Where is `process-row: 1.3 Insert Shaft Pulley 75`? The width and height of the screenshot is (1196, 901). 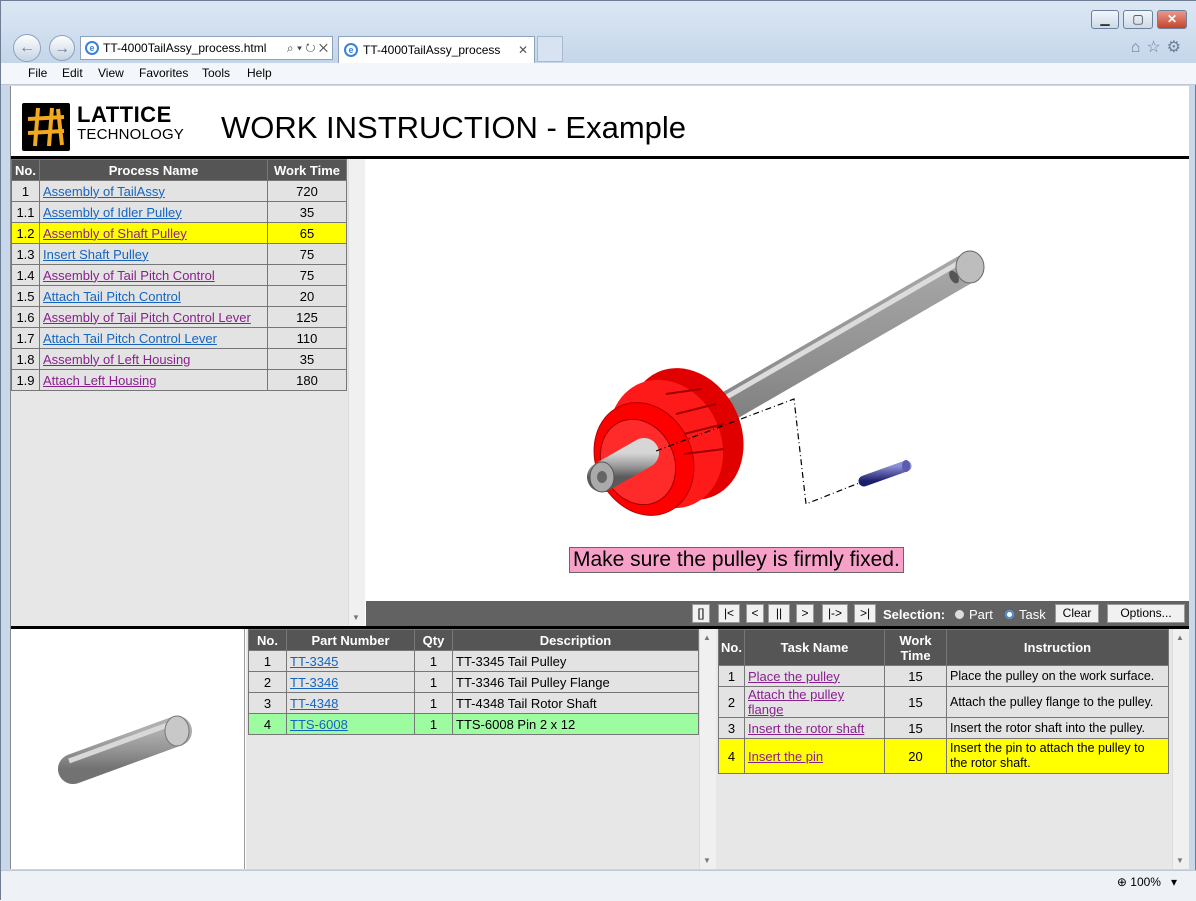 process-row: 1.3 Insert Shaft Pulley 75 is located at coordinates (179, 254).